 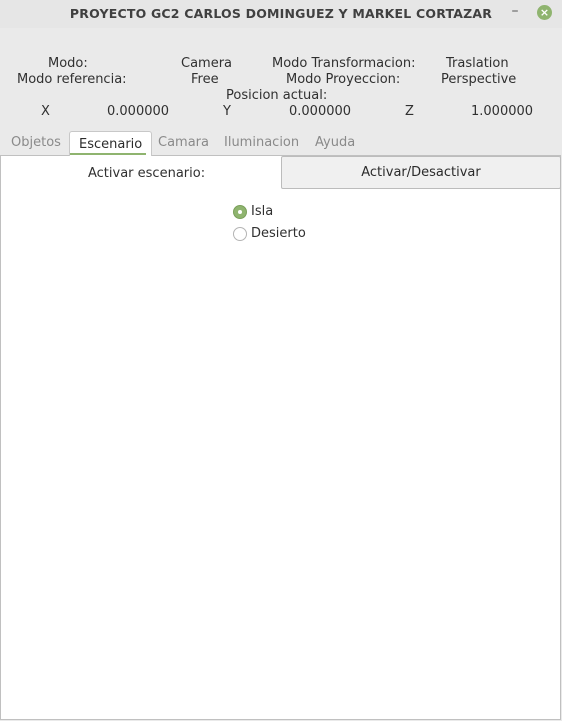 What do you see at coordinates (108, 154) in the screenshot?
I see `active-tab-indicator` at bounding box center [108, 154].